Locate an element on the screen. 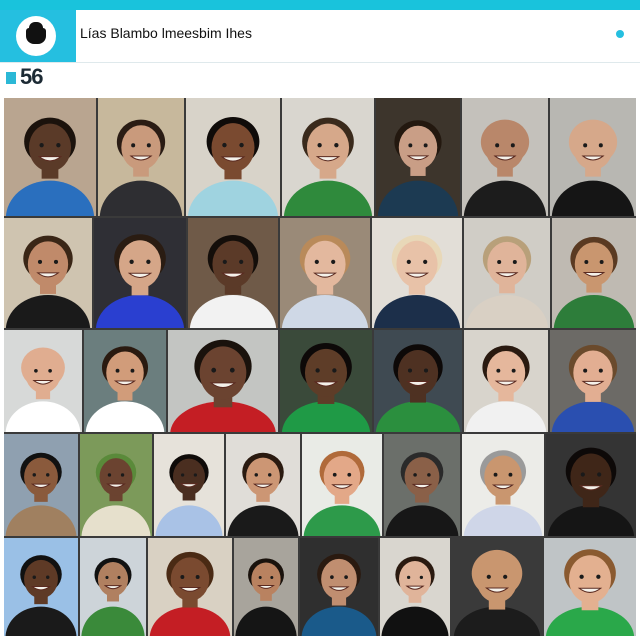 This screenshot has width=640, height=640. participants-bar is located at coordinates (320, 79).